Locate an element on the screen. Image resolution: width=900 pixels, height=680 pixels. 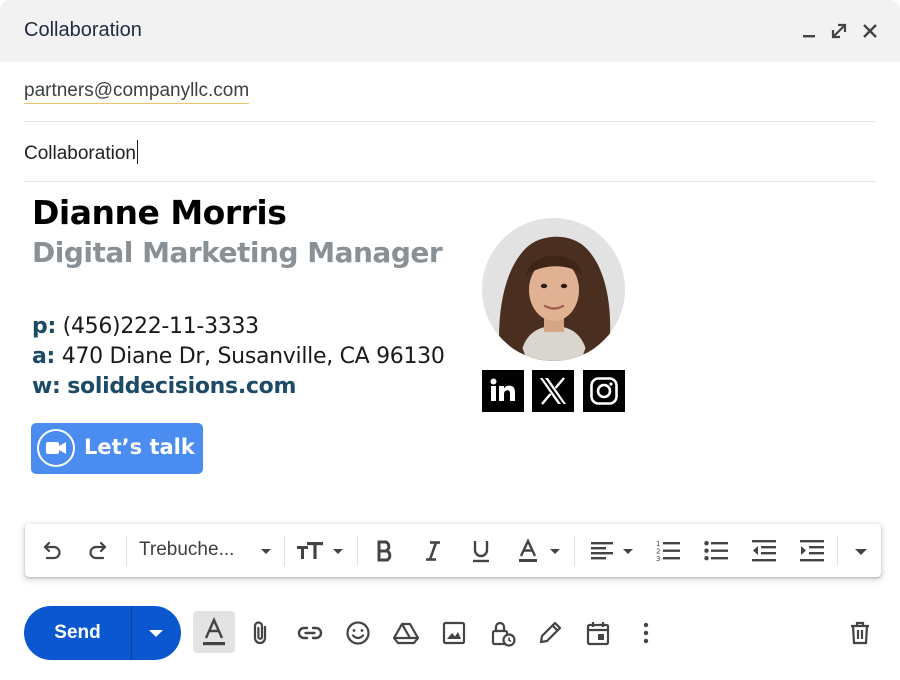
more-options-icon is located at coordinates (646, 633).